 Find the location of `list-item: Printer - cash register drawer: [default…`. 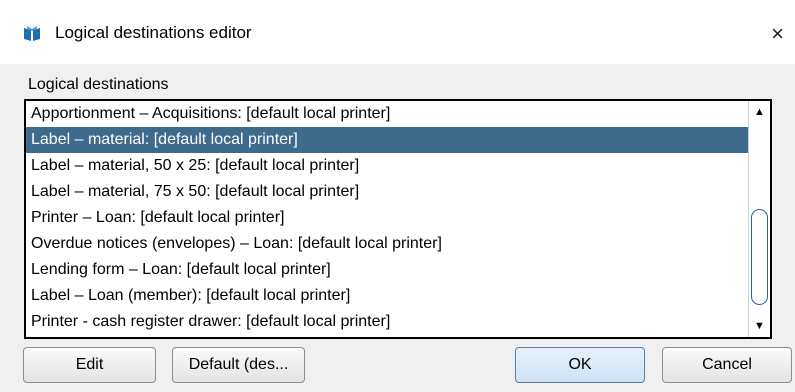

list-item: Printer - cash register drawer: [default… is located at coordinates (397, 322).